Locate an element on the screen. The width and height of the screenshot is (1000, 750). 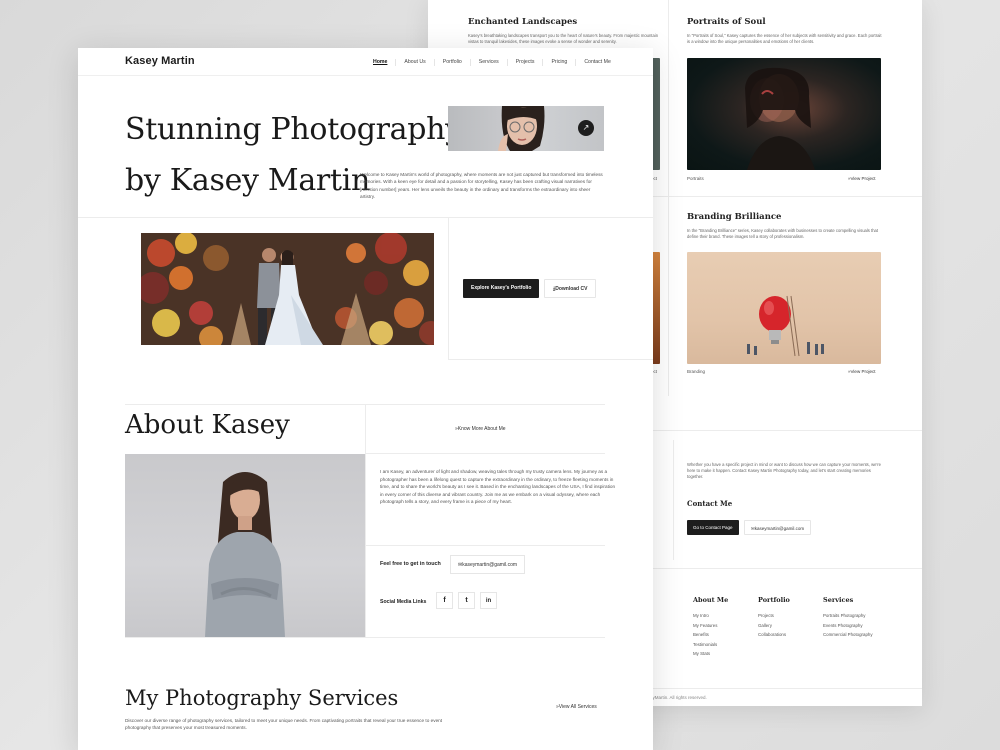
portrait-figure is located at coordinates (780, 118).